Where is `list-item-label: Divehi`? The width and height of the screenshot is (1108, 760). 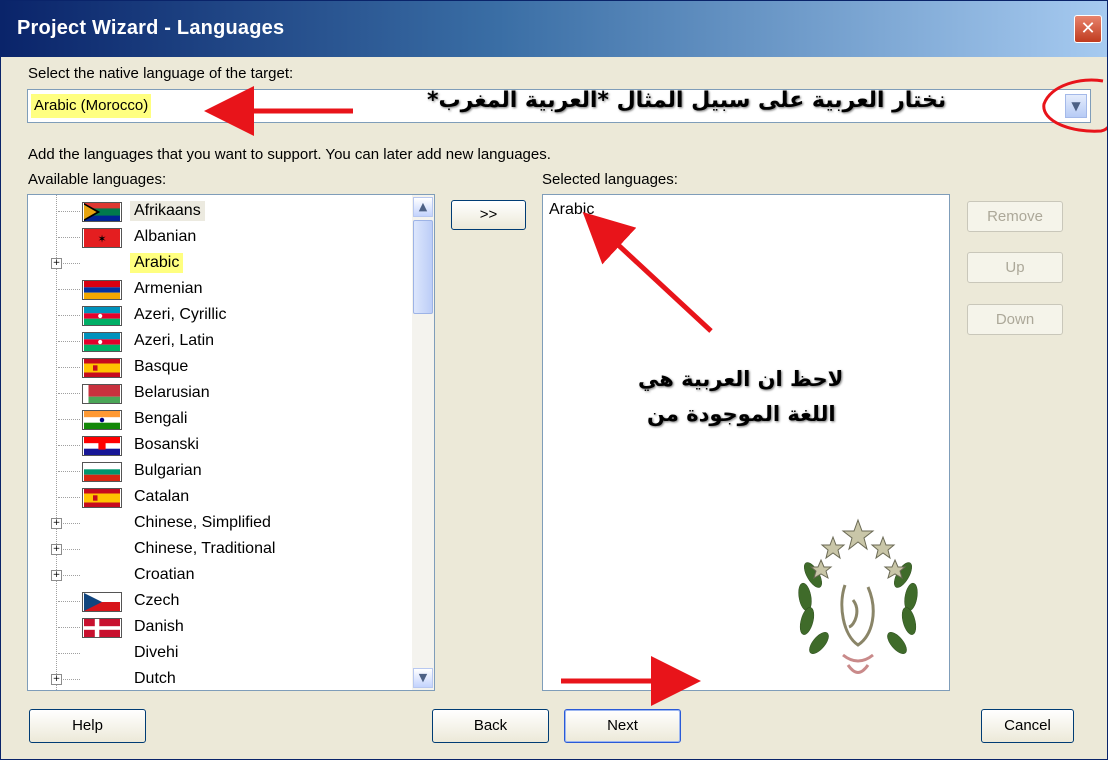 list-item-label: Divehi is located at coordinates (156, 652).